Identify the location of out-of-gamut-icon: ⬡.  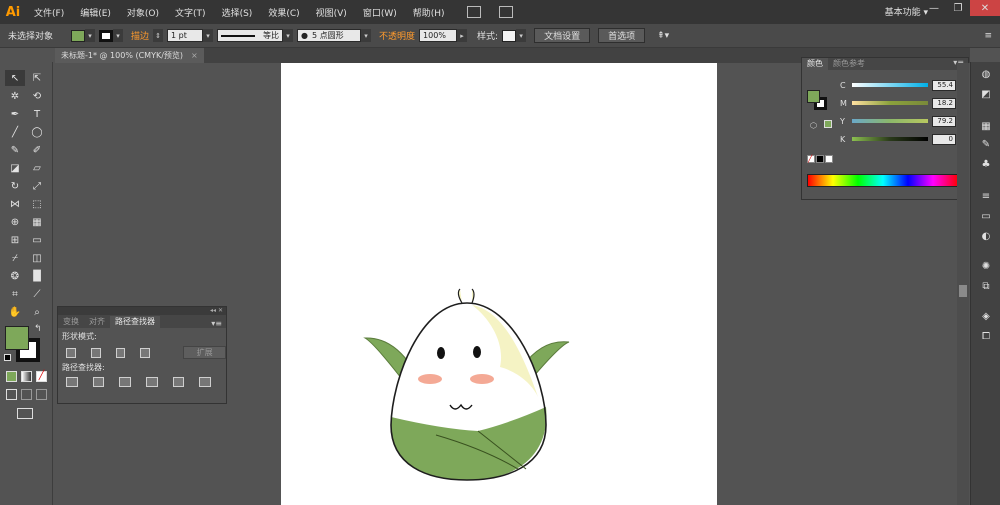
(813, 125).